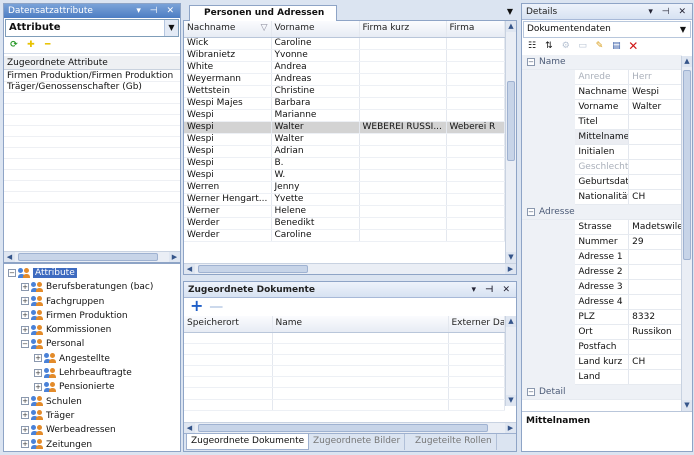 The height and width of the screenshot is (455, 694). I want to click on page-icon: ▭, so click(583, 46).